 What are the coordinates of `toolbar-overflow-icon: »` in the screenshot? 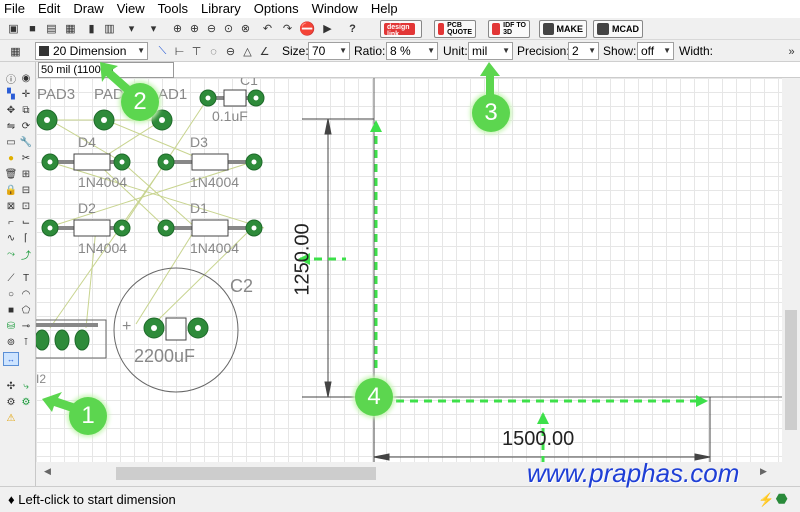 It's located at (791, 51).